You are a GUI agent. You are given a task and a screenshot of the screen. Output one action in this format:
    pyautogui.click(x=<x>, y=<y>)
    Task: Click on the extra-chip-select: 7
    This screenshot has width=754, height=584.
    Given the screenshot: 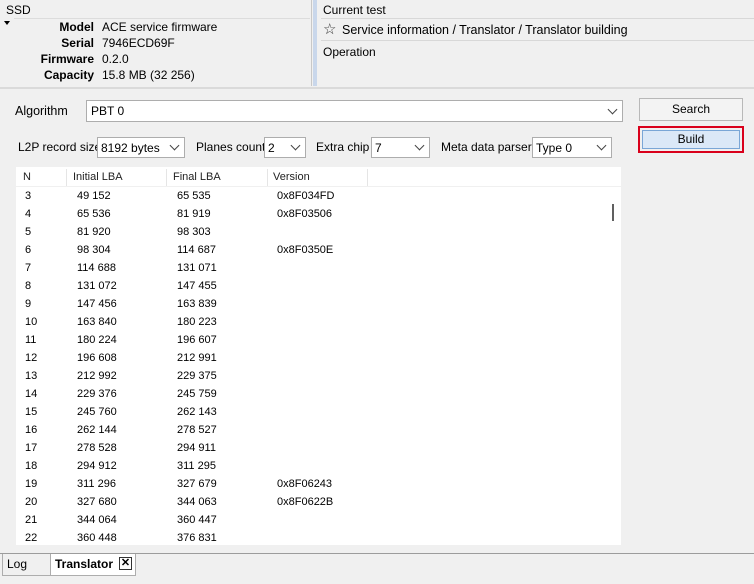 What is the action you would take?
    pyautogui.click(x=400, y=147)
    